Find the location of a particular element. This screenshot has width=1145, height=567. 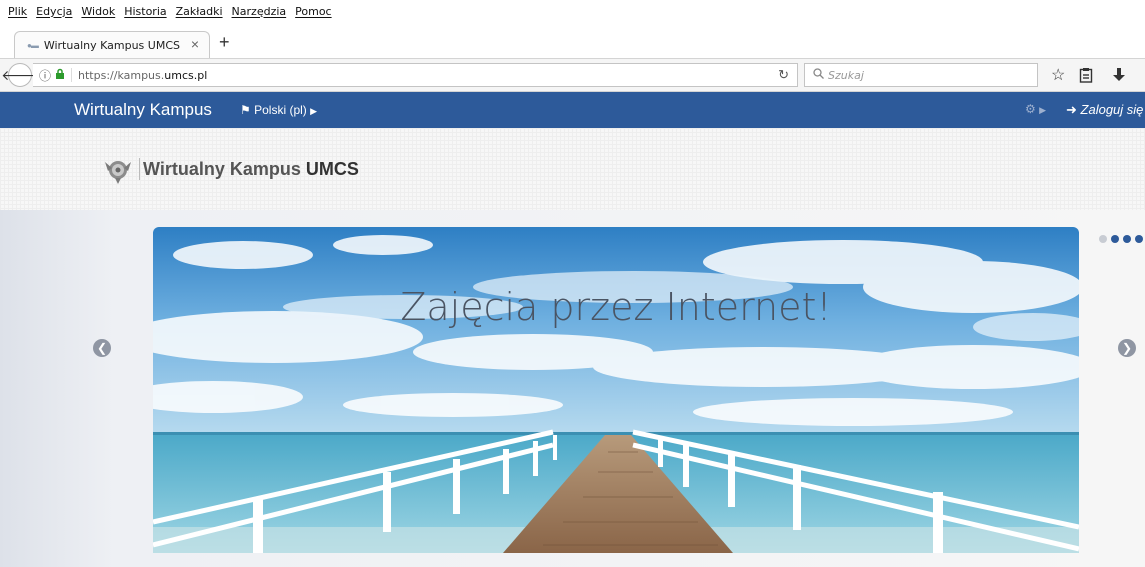

slide-caption: Zajęcia przez Internet! is located at coordinates (616, 307).